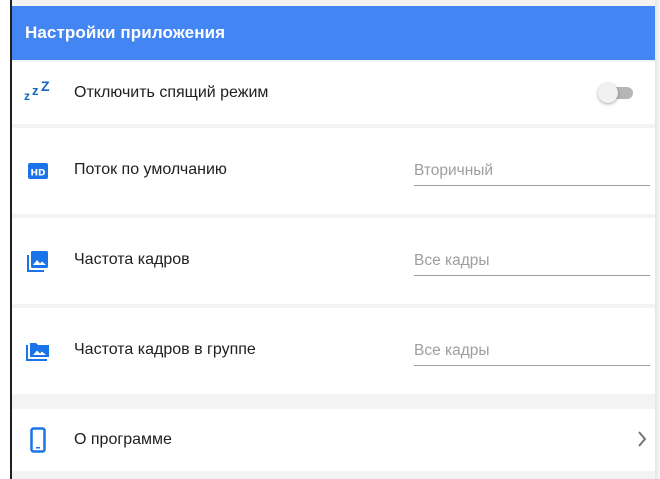 This screenshot has height=479, width=660. What do you see at coordinates (165, 349) in the screenshot?
I see `setting-label: Частота кадров в группе` at bounding box center [165, 349].